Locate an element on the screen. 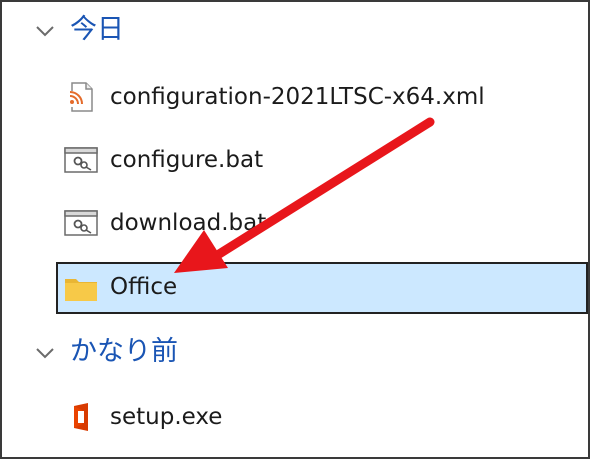 Image resolution: width=590 pixels, height=459 pixels. file-item-configuration-xml: configuration-2021LTSC-x64.xml is located at coordinates (322, 97).